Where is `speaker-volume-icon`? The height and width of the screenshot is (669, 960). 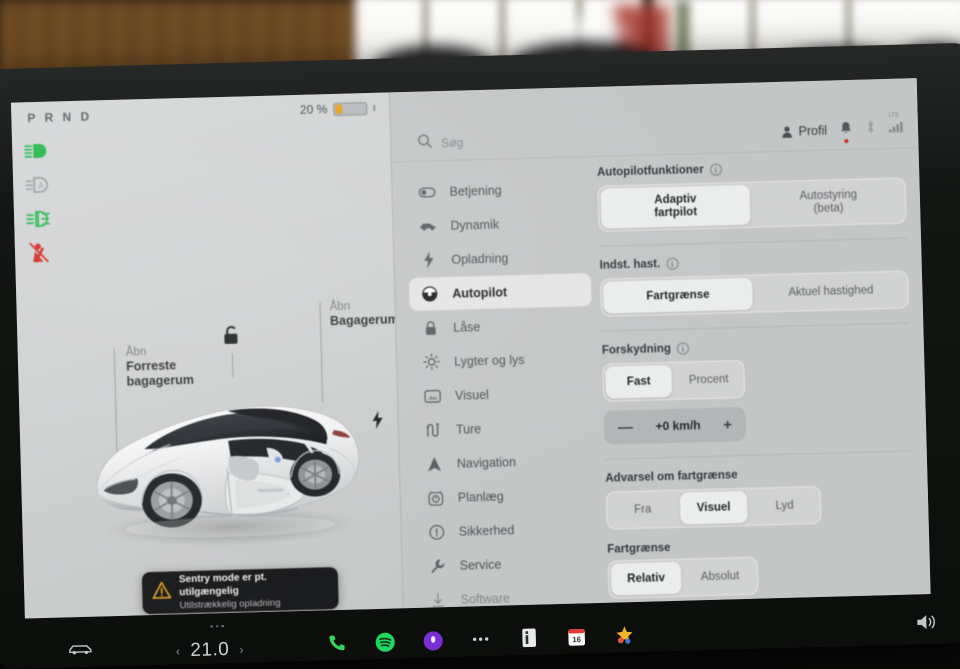
speaker-volume-icon is located at coordinates (926, 625).